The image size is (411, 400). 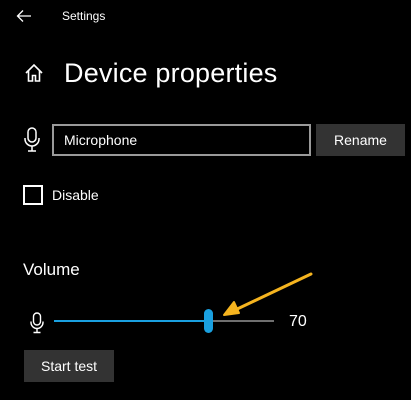 What do you see at coordinates (268, 294) in the screenshot?
I see `annotation-arrow-icon` at bounding box center [268, 294].